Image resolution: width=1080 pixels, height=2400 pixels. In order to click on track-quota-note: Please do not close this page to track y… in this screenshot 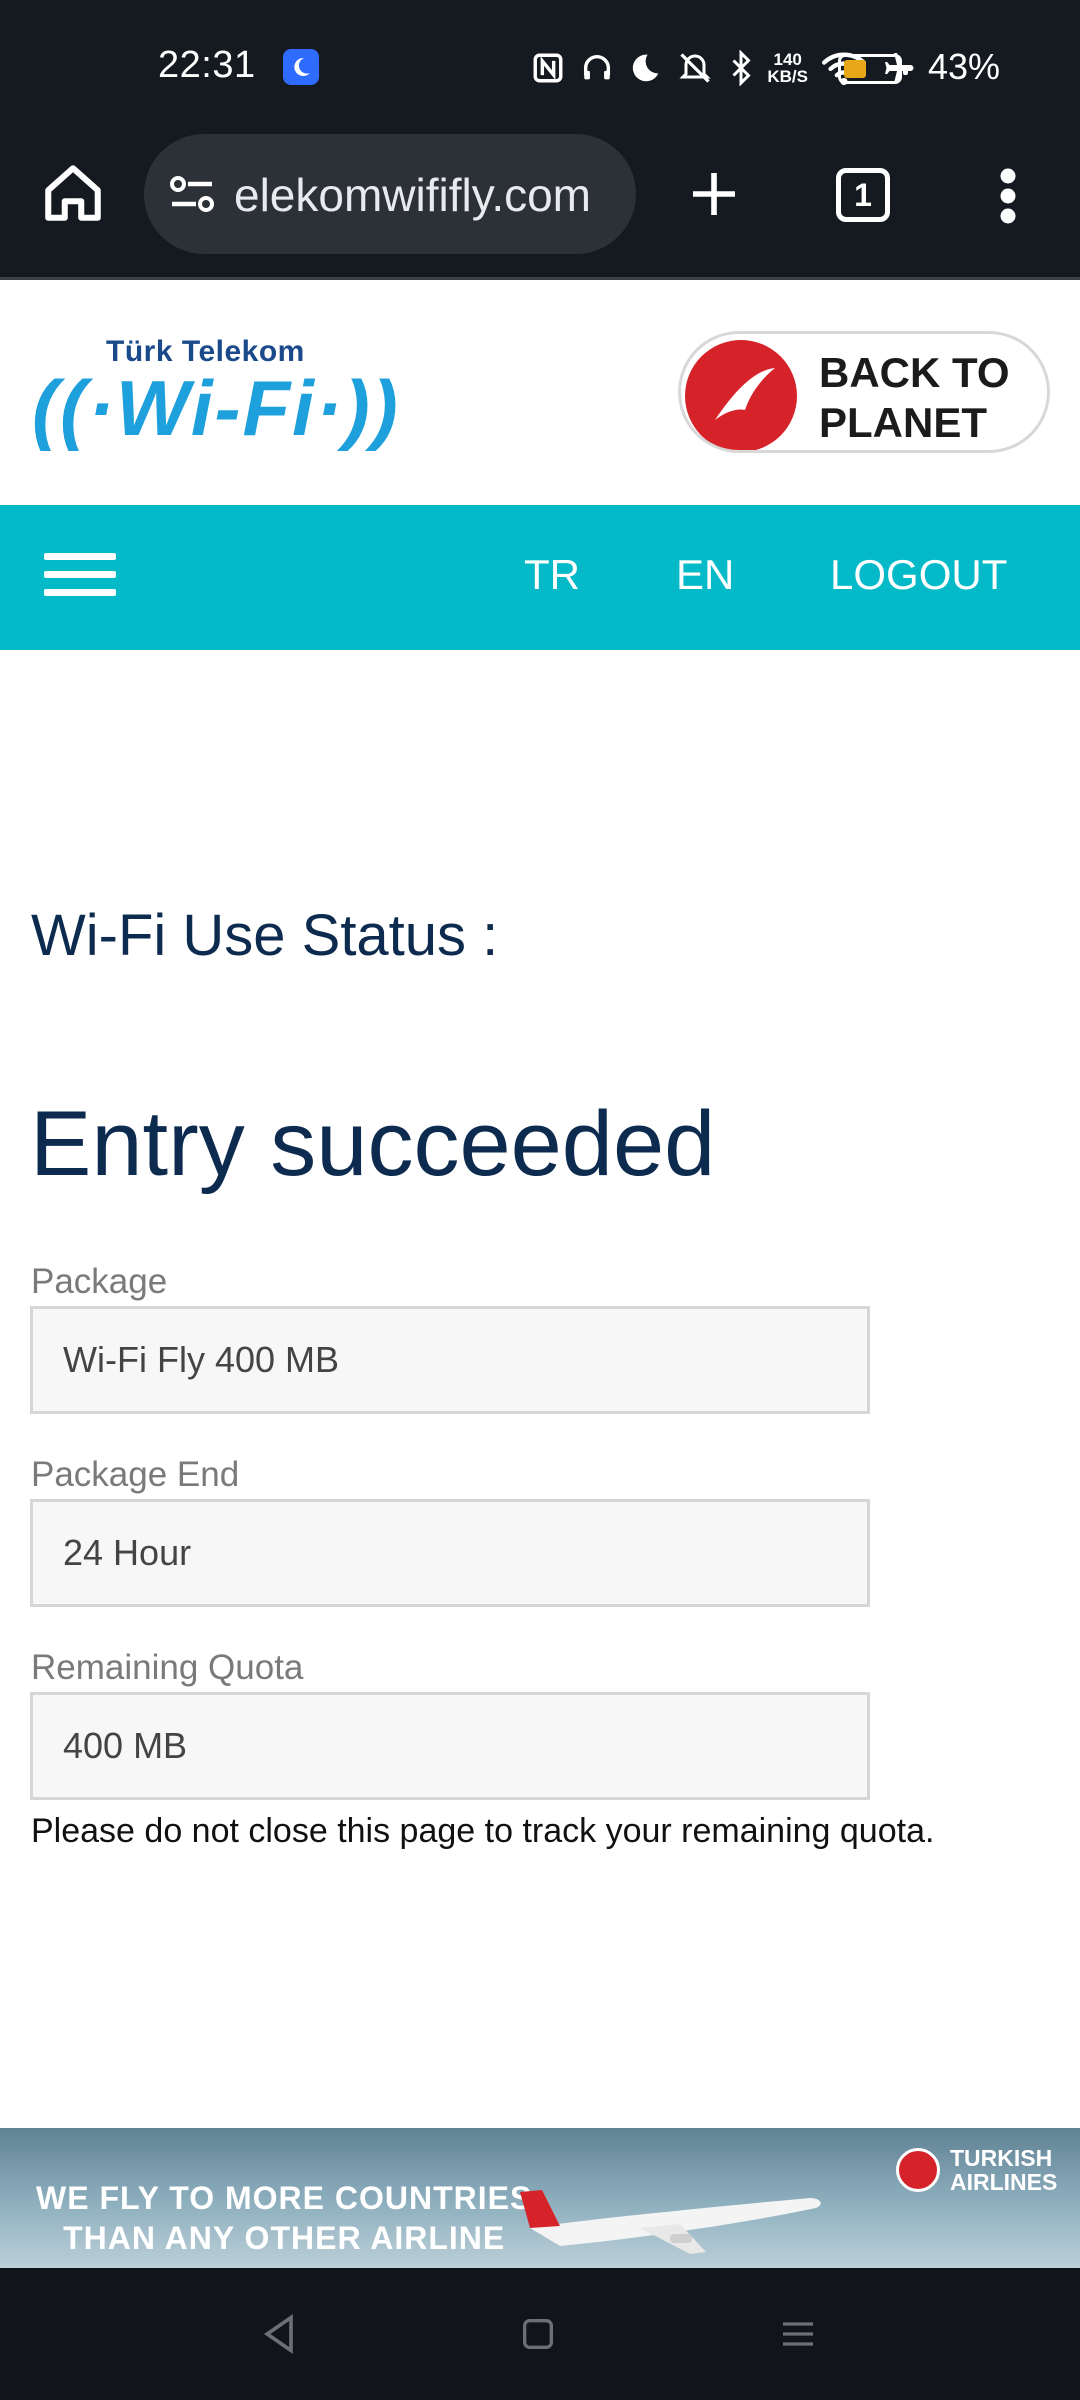, I will do `click(483, 1831)`.